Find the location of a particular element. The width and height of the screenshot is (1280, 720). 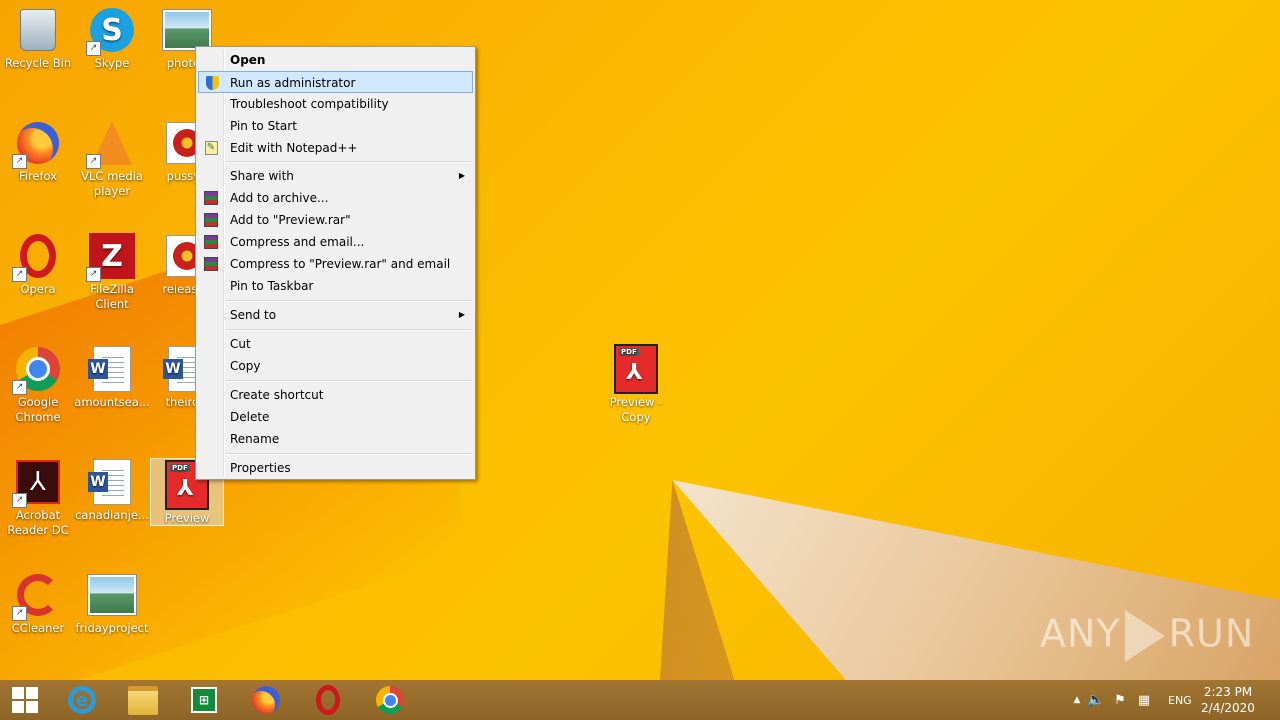

menu-item-label: Delete is located at coordinates (250, 417).